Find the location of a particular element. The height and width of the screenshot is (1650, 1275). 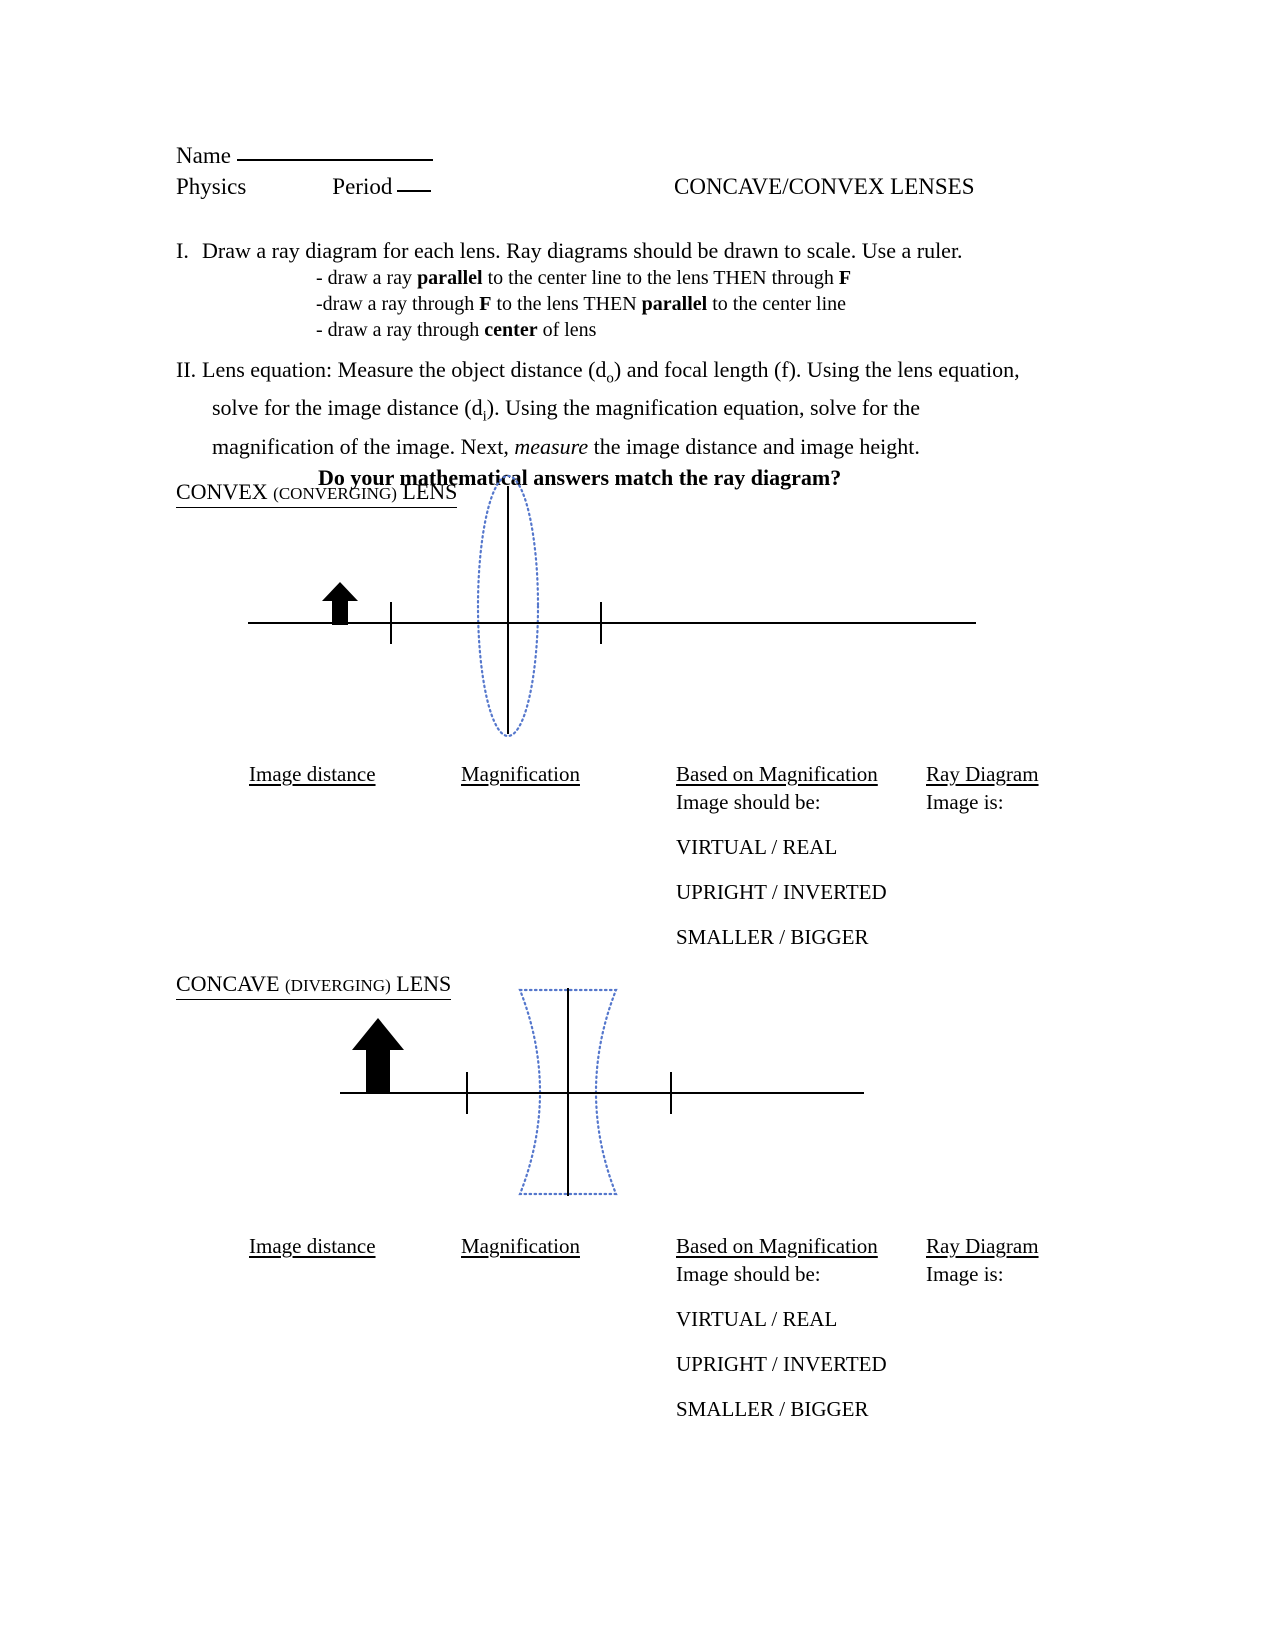

bullet-item: - draw a ray through center of lens is located at coordinates (681, 330).